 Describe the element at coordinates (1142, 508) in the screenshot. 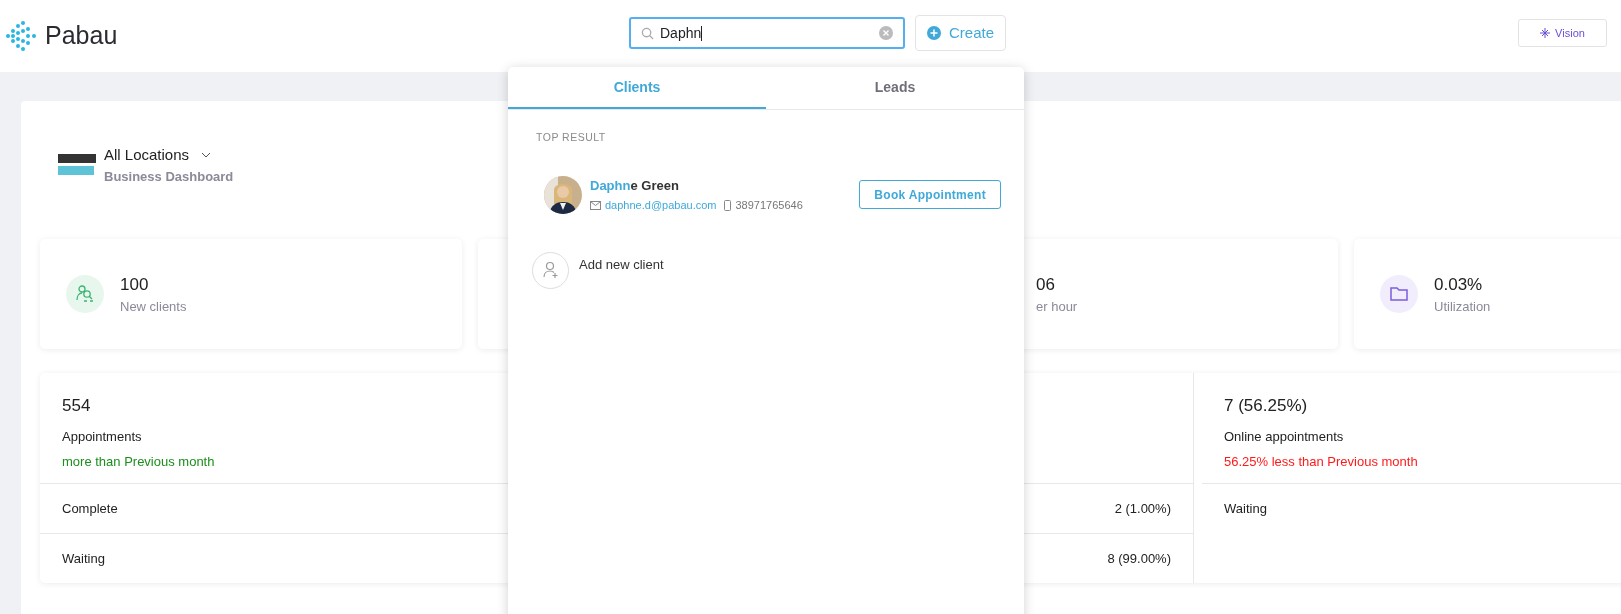

I see `row-value: 2 (1.00%)` at that location.